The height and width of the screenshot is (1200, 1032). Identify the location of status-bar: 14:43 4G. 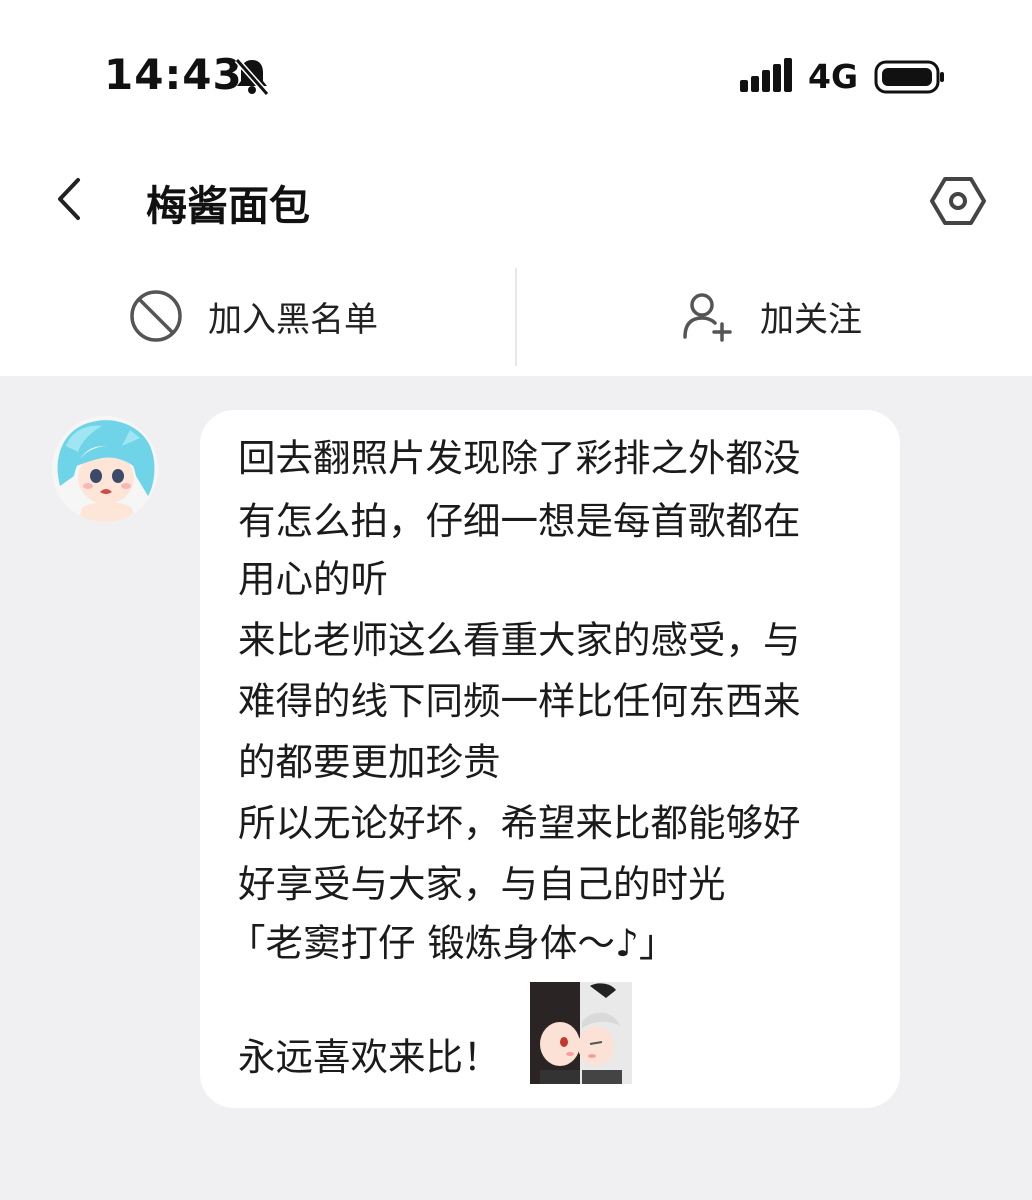
(516, 75).